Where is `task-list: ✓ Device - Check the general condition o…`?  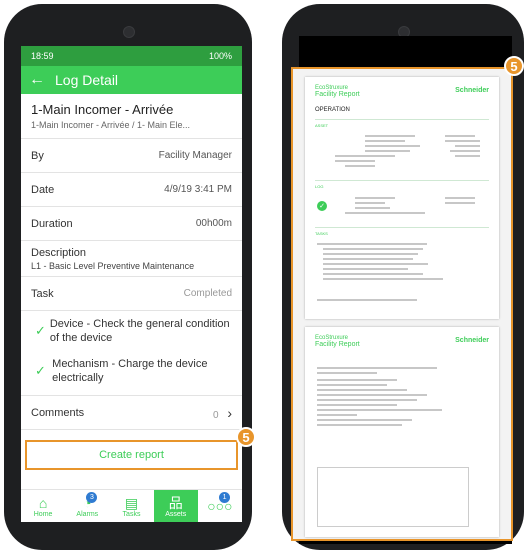 task-list: ✓ Device - Check the general condition o… is located at coordinates (131, 353).